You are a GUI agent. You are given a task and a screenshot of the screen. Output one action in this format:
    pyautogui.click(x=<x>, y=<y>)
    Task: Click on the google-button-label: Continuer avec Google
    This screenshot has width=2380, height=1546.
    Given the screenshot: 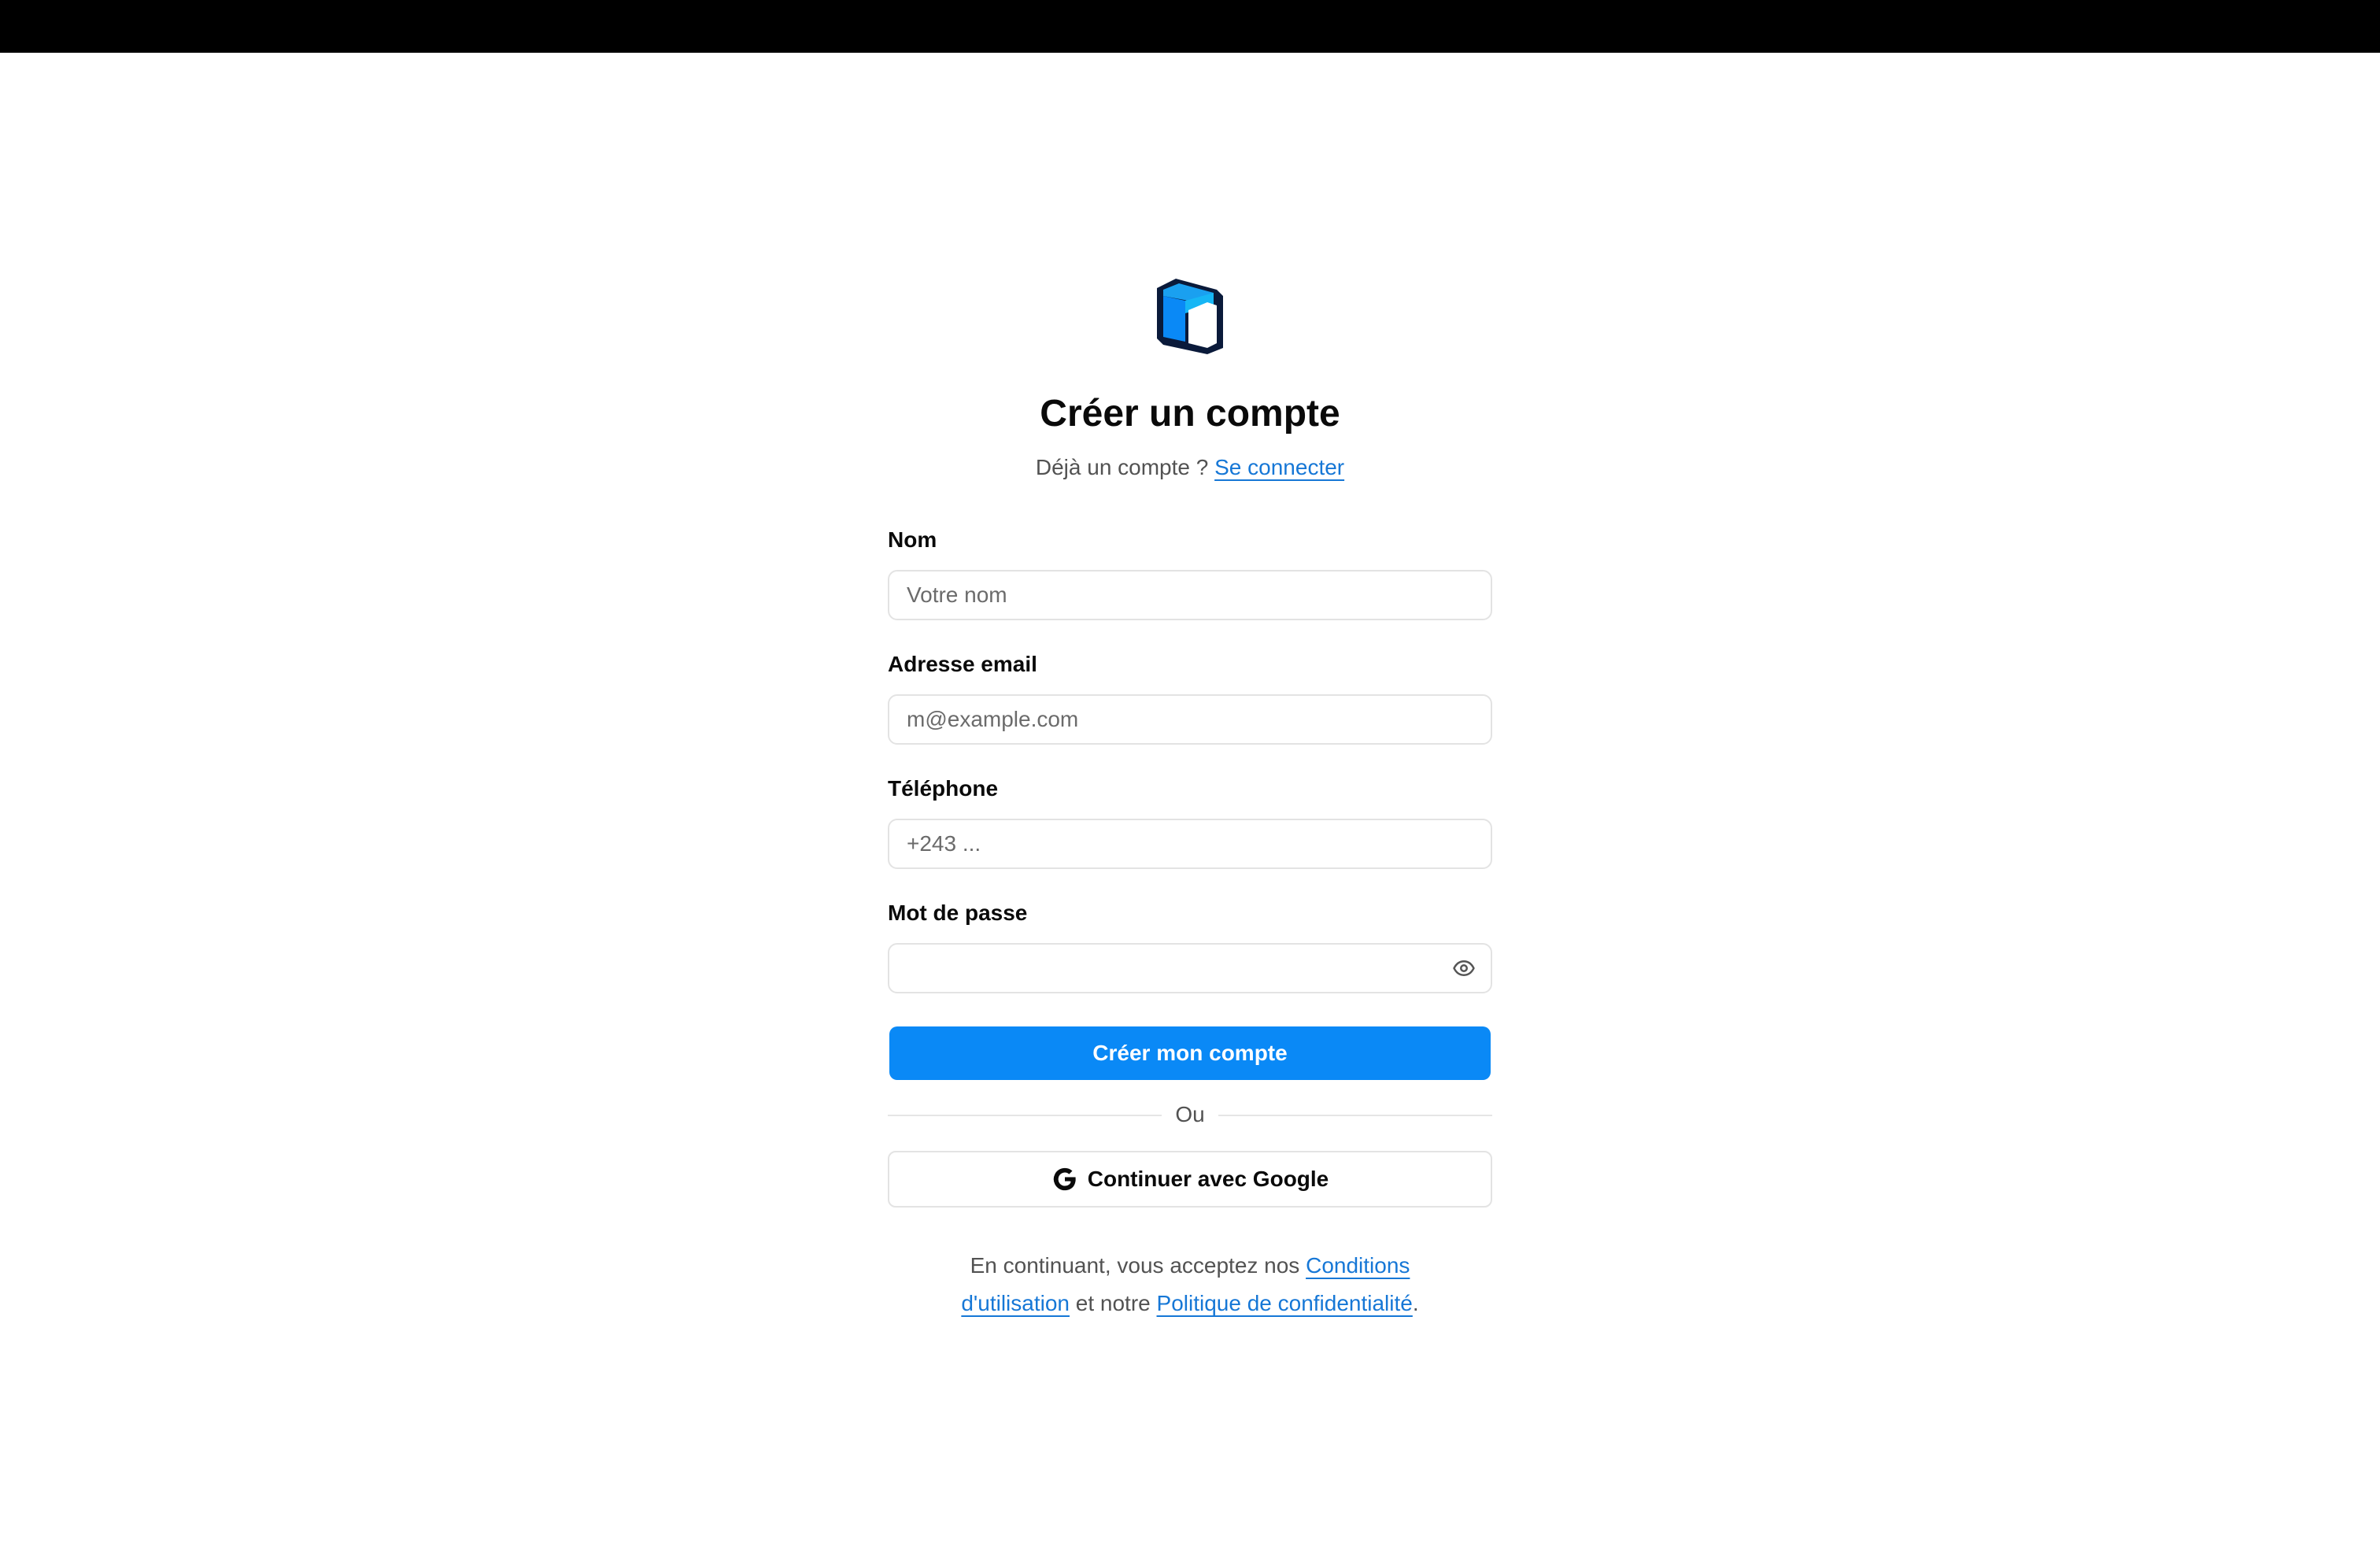 What is the action you would take?
    pyautogui.click(x=1208, y=1179)
    